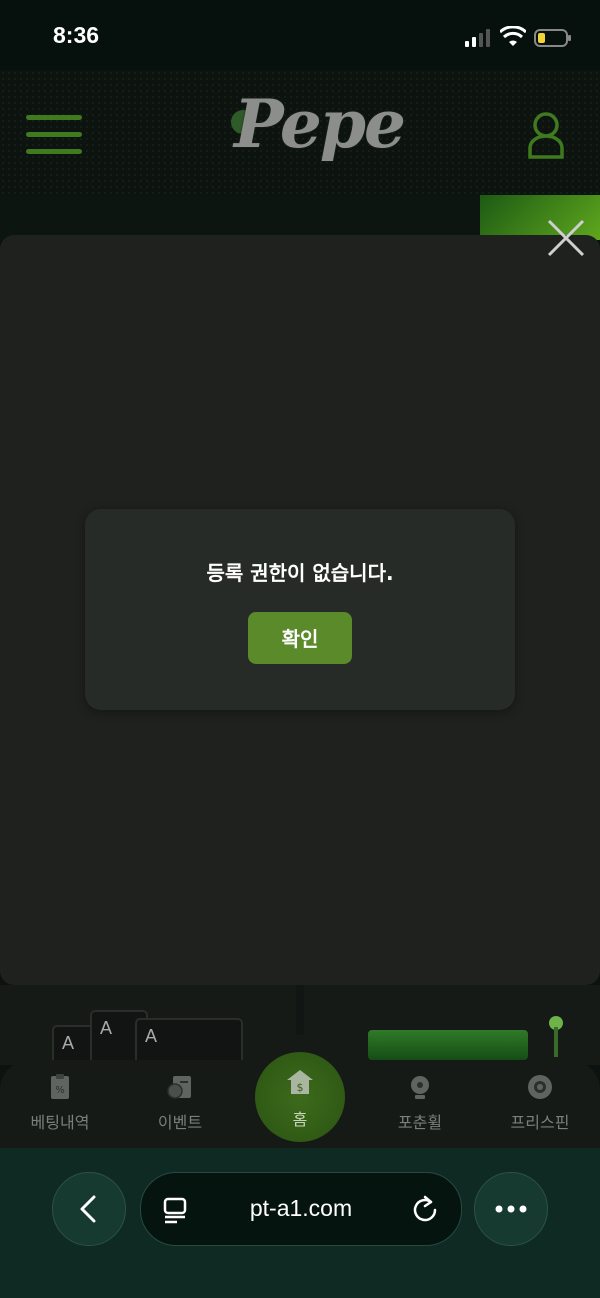 This screenshot has width=600, height=1298. Describe the element at coordinates (300, 1119) in the screenshot. I see `nav-home-label: 홈` at that location.